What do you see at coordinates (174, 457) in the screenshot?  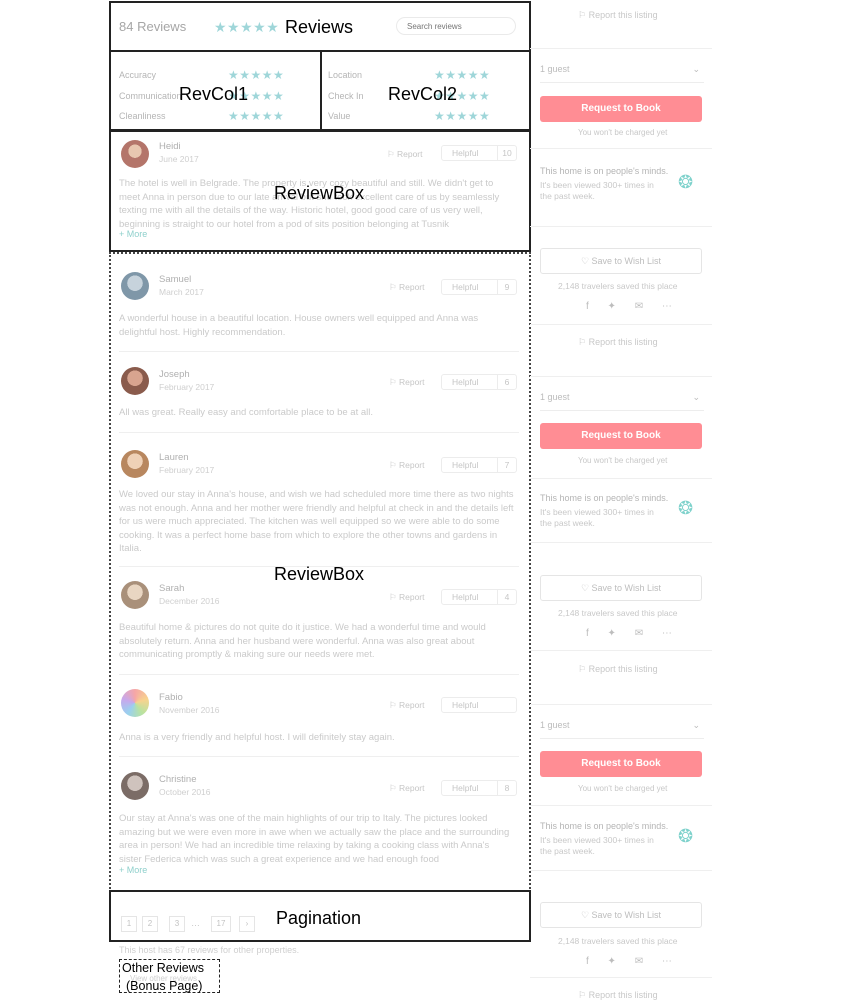 I see `reviewer-name: Lauren` at bounding box center [174, 457].